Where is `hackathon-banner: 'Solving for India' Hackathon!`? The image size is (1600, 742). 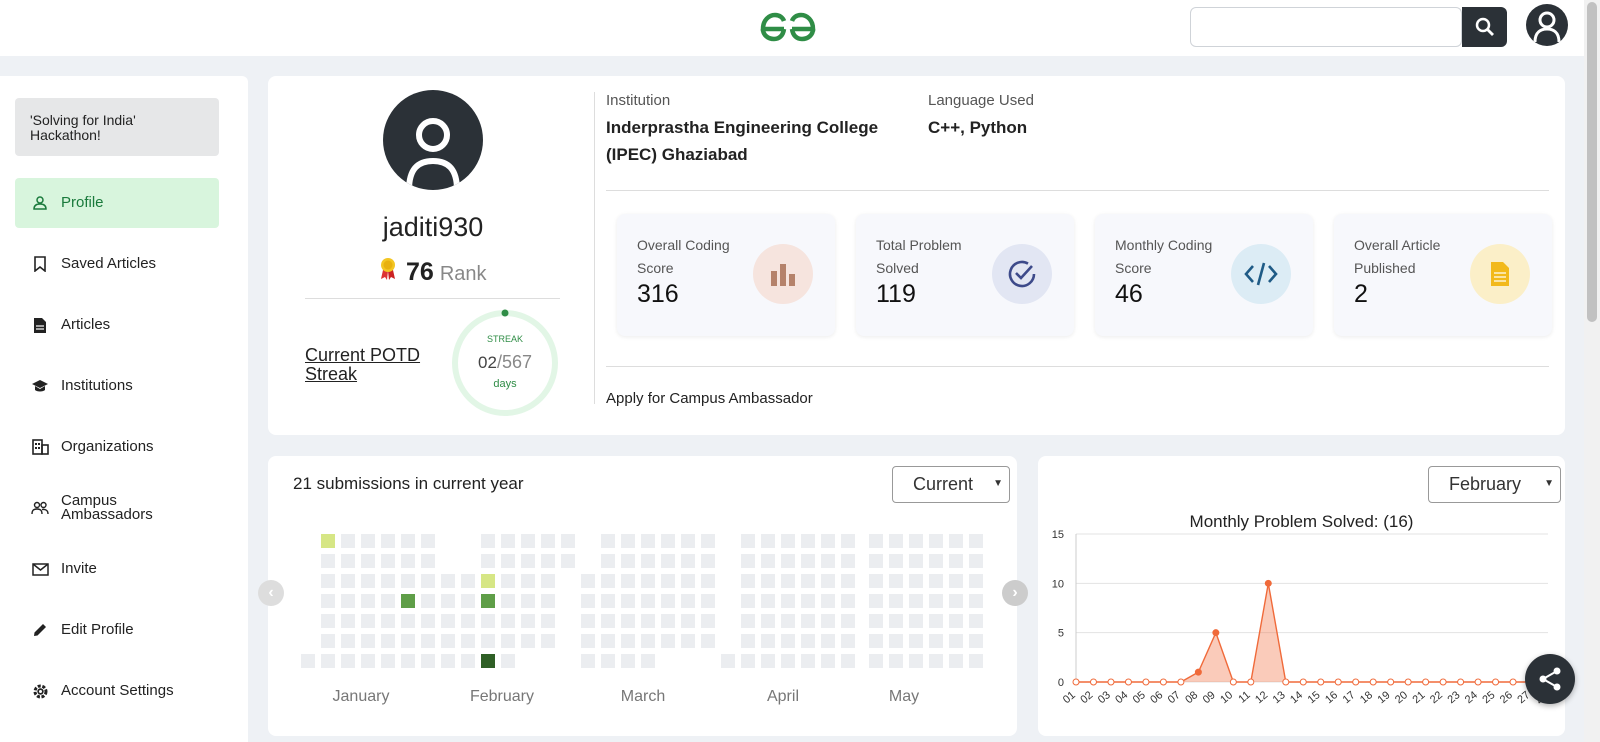 hackathon-banner: 'Solving for India' Hackathon! is located at coordinates (117, 127).